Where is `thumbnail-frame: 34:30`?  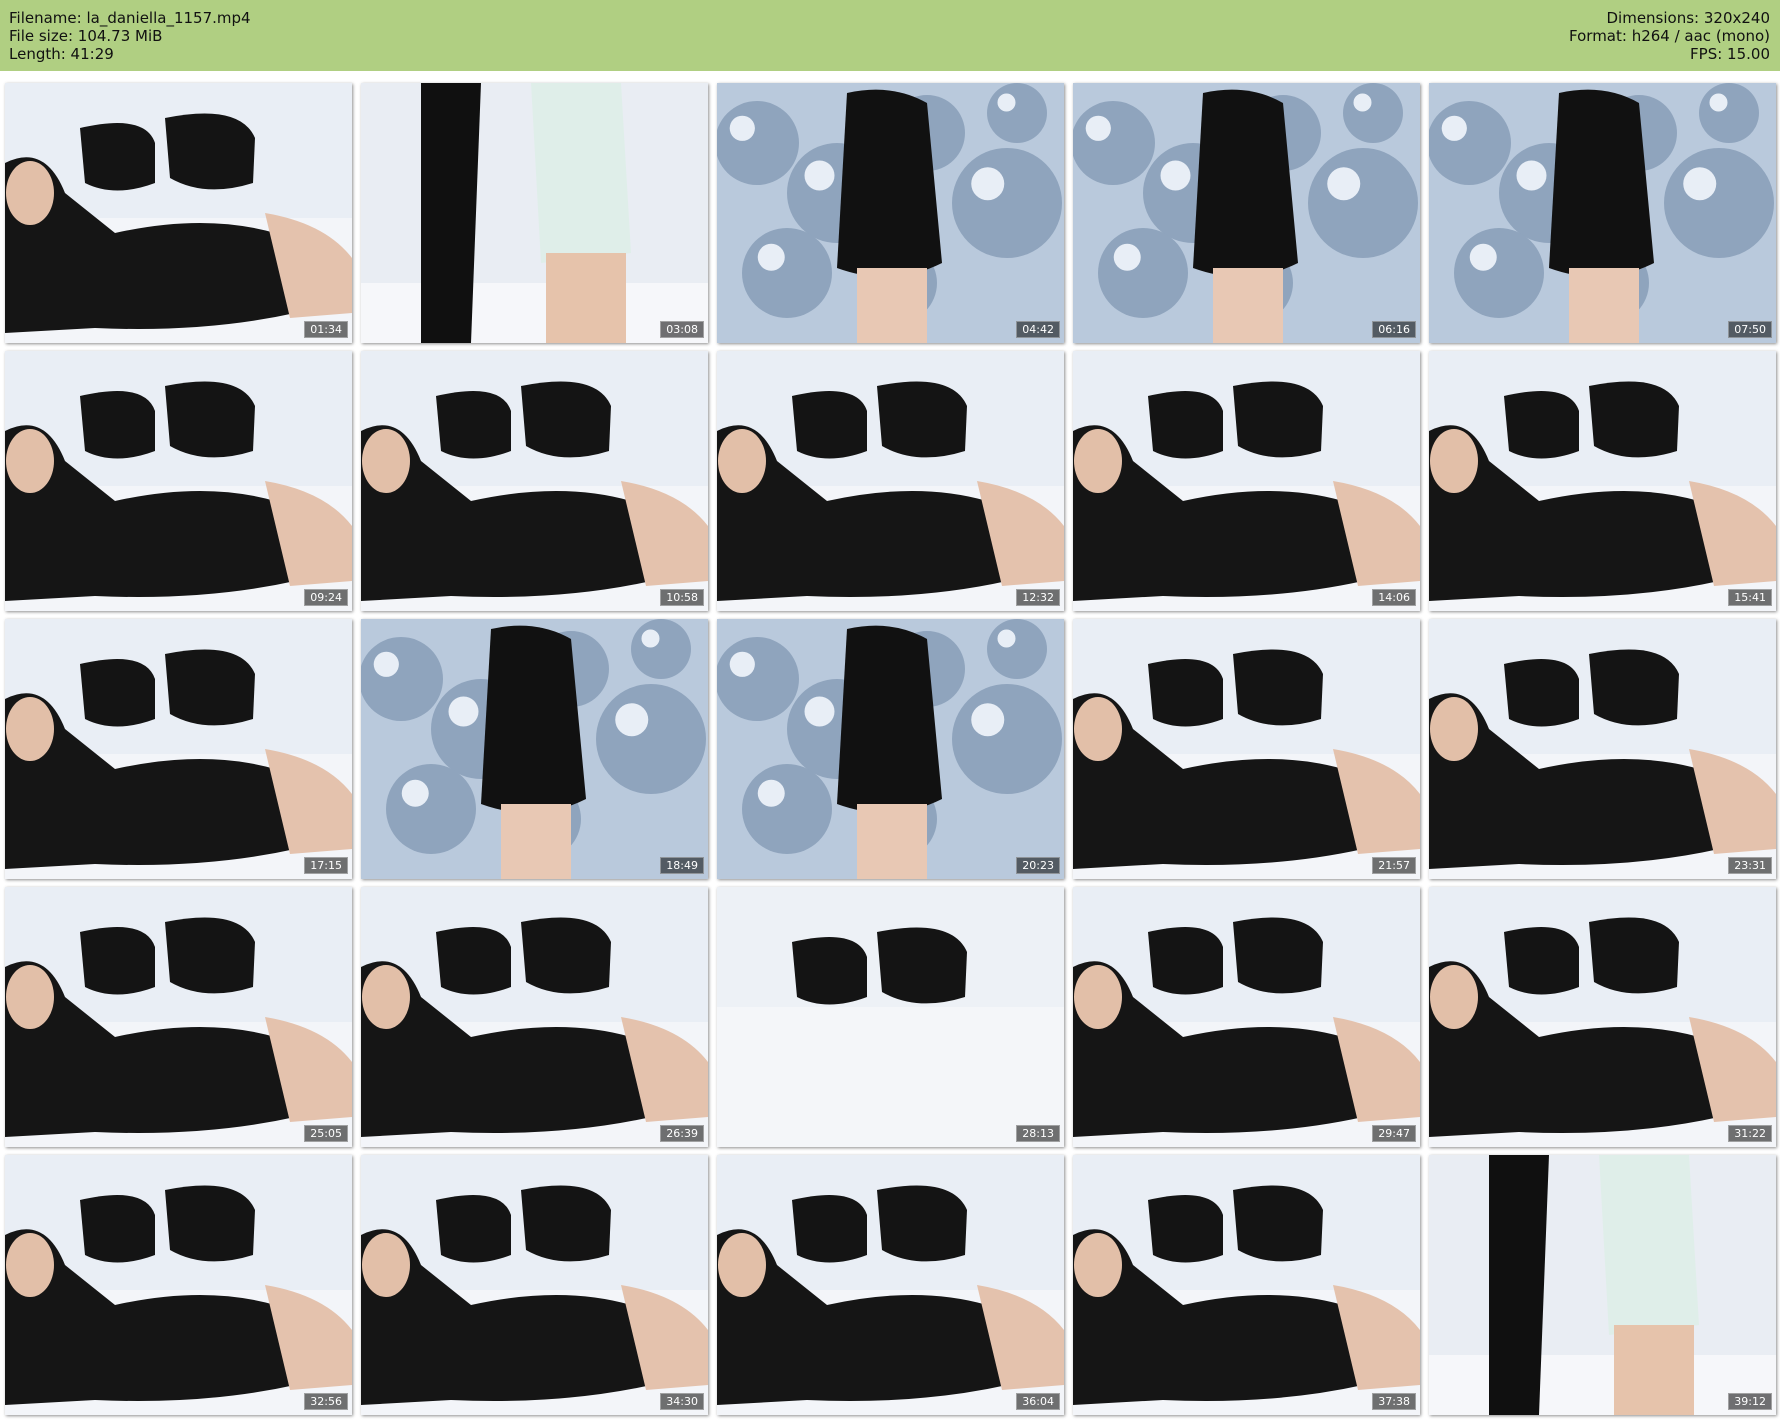
thumbnail-frame: 34:30 is located at coordinates (534, 1285).